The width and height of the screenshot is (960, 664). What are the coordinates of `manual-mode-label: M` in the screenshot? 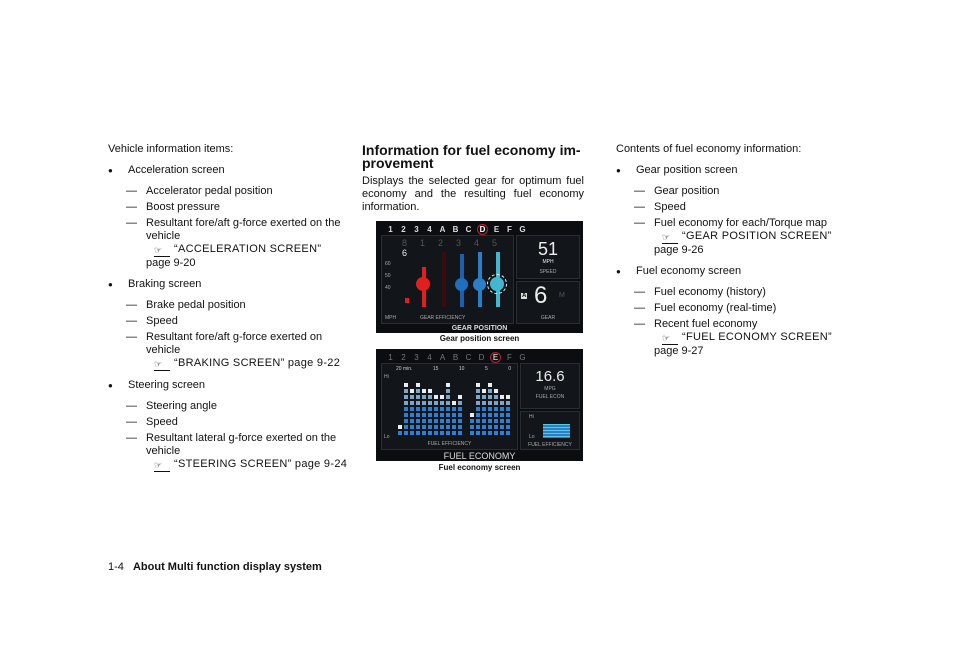 It's located at (562, 295).